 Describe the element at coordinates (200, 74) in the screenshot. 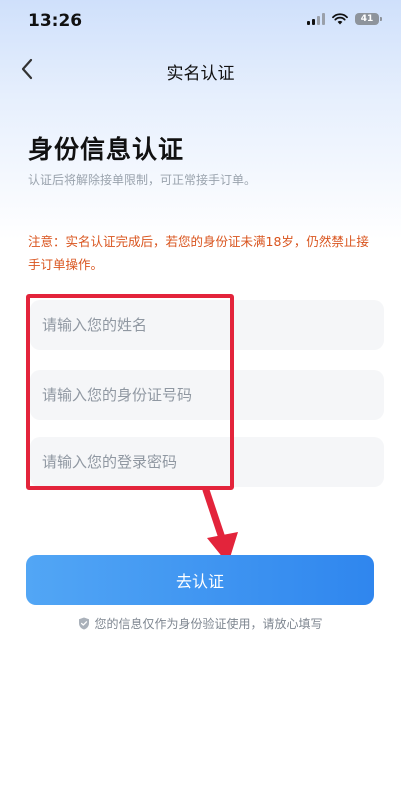

I see `page-title: 实名认证` at that location.